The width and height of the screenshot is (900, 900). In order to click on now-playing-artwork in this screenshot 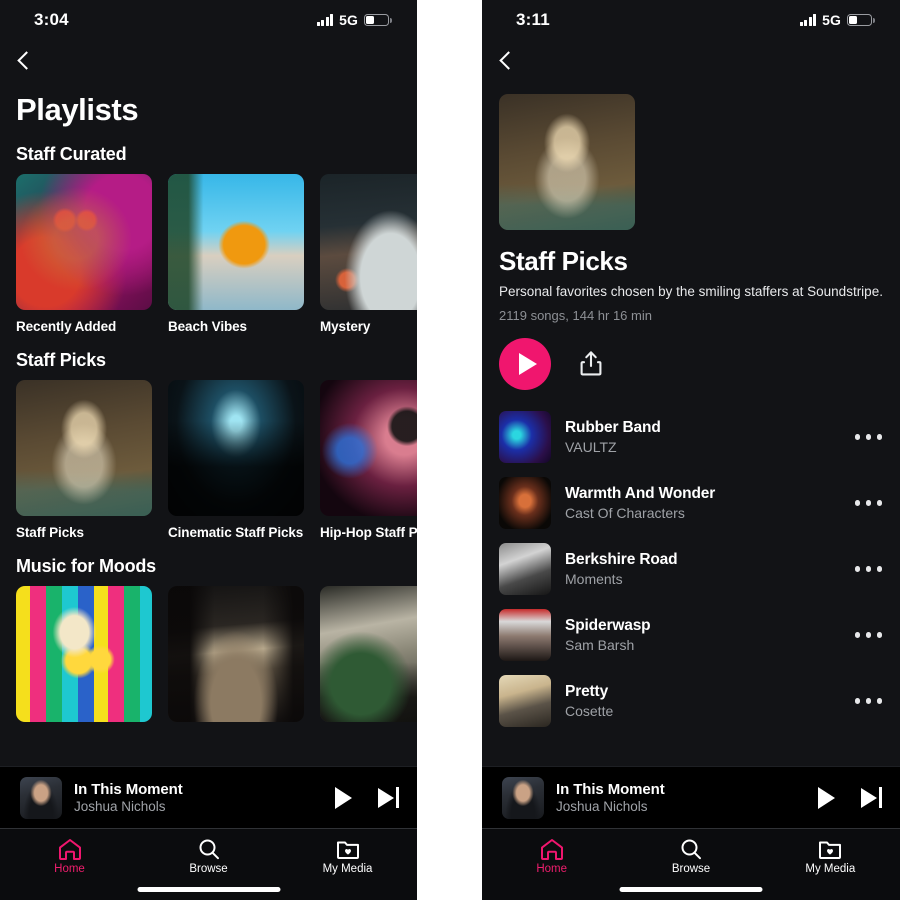, I will do `click(41, 797)`.